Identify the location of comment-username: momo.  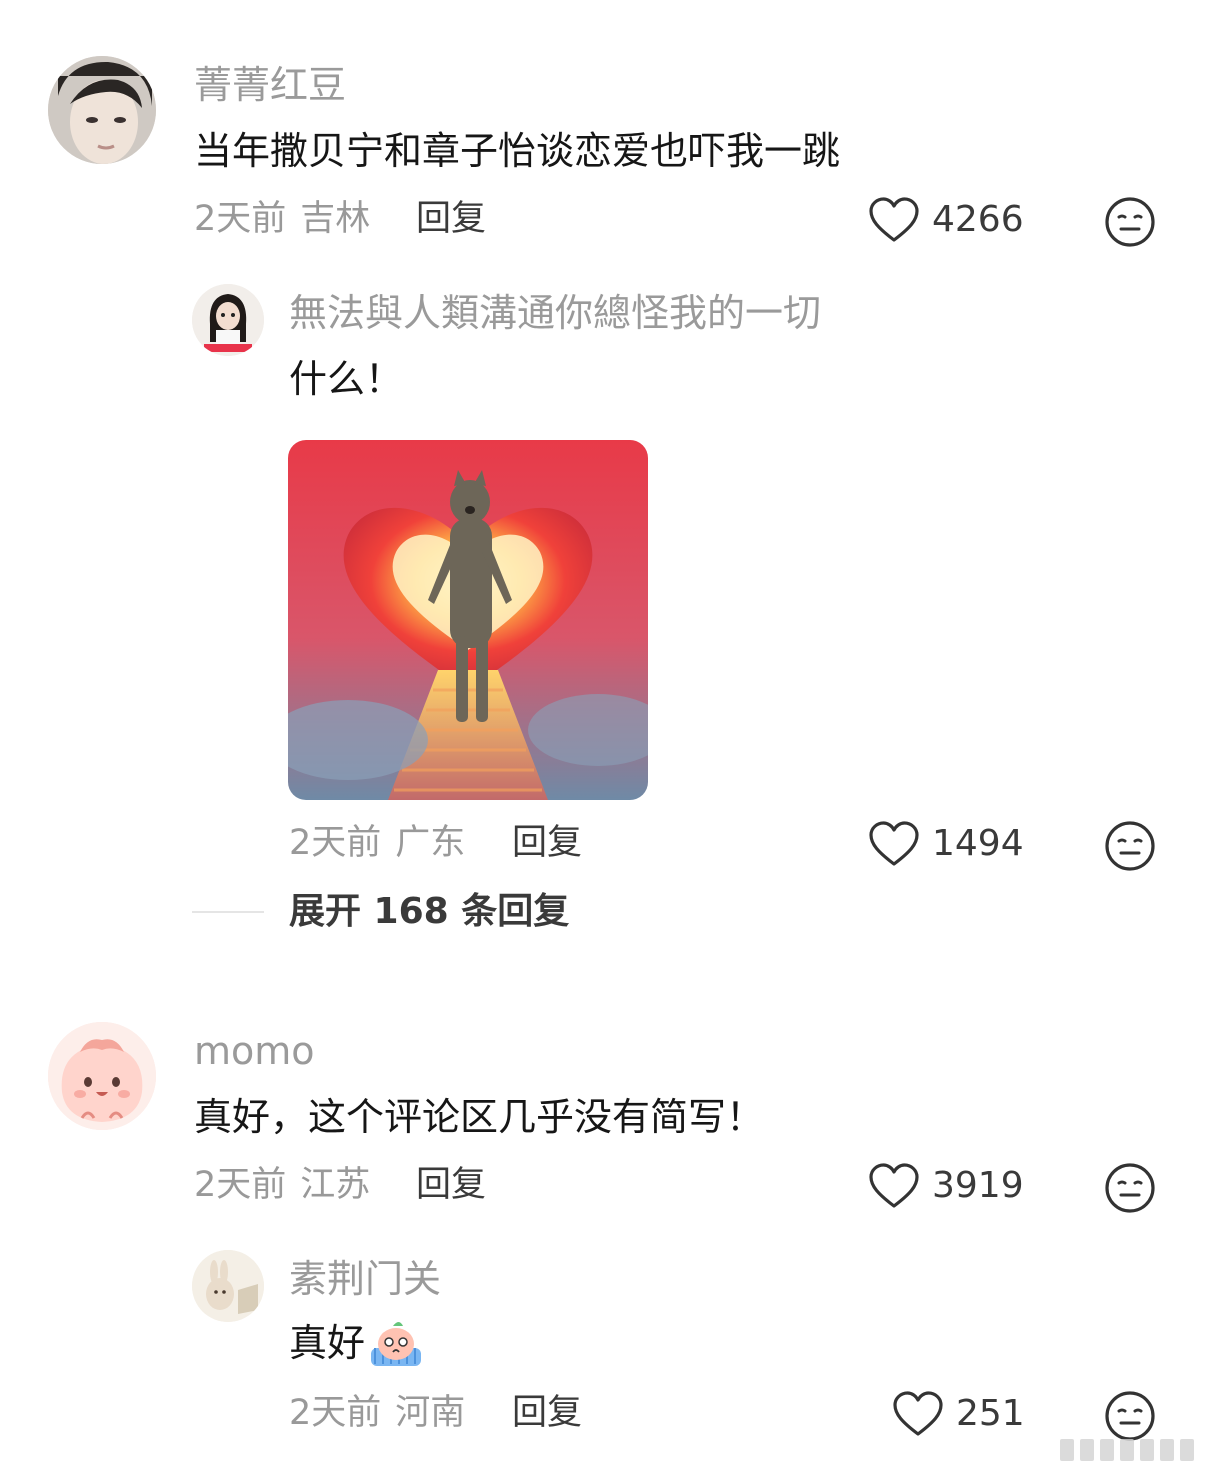
(254, 1051).